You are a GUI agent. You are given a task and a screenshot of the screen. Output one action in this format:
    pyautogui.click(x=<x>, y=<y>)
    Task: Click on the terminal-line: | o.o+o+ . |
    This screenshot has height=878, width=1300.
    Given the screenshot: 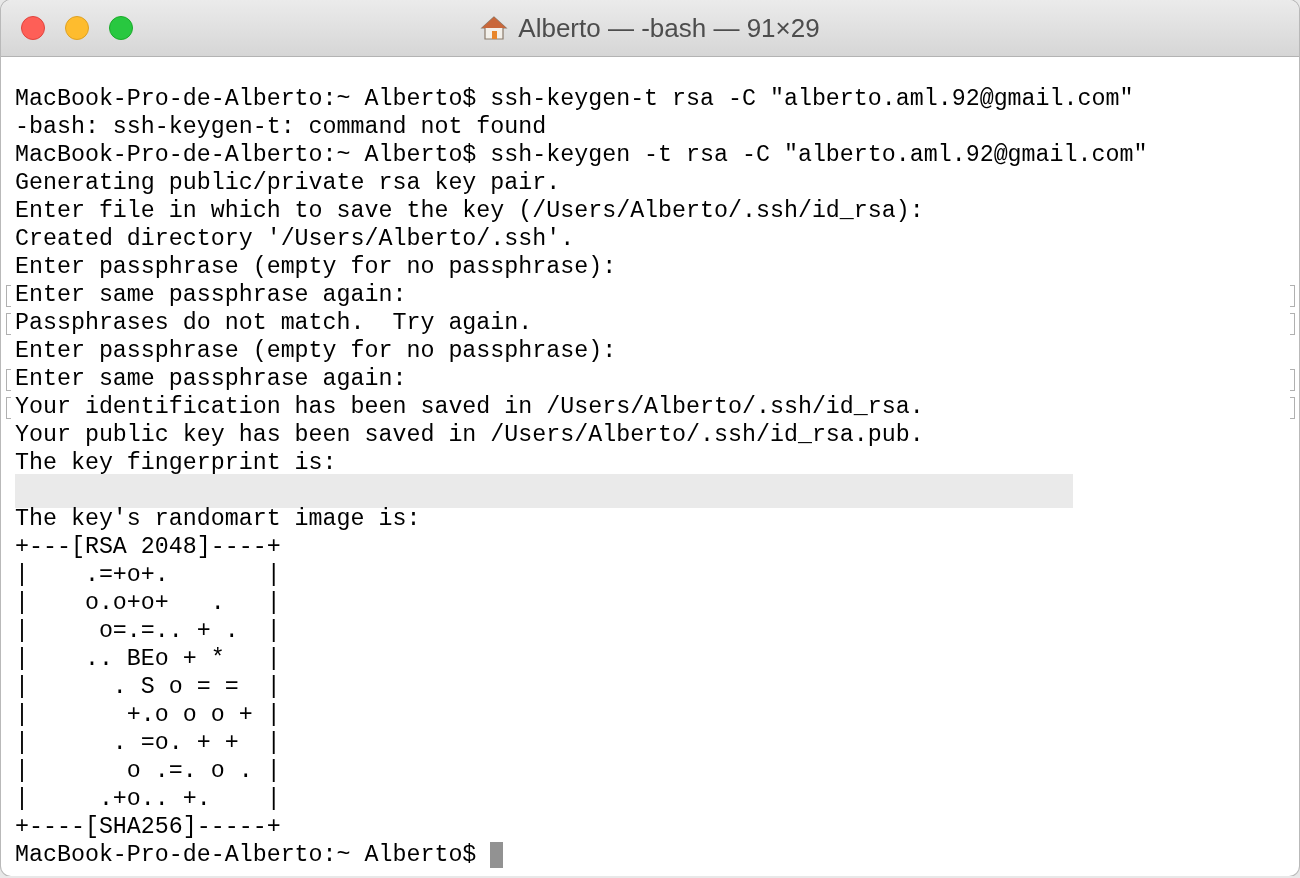 What is the action you would take?
    pyautogui.click(x=148, y=603)
    